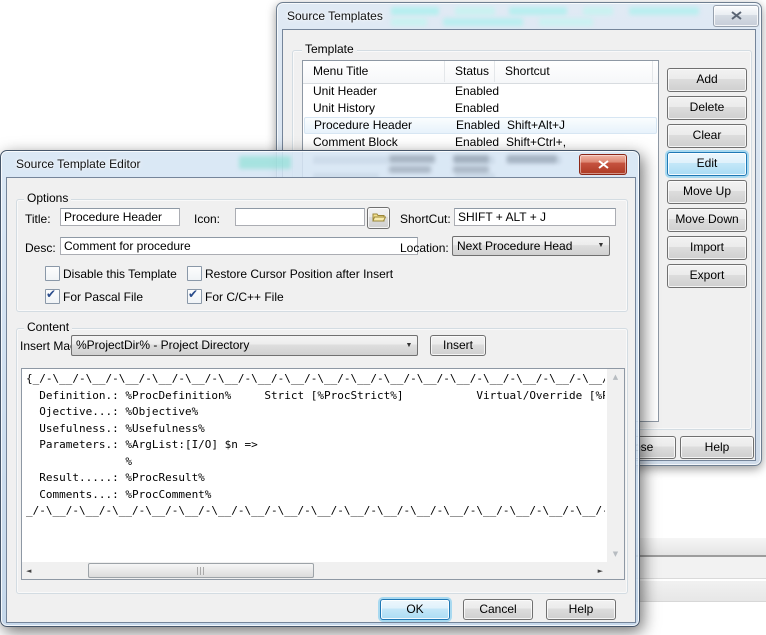 This screenshot has width=766, height=635. What do you see at coordinates (707, 136) in the screenshot?
I see `clear-button: Clear` at bounding box center [707, 136].